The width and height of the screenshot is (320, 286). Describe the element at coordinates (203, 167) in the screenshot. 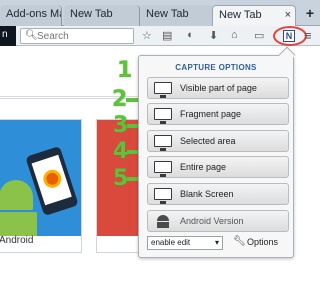

I see `capture-entire-label: Entire page` at that location.